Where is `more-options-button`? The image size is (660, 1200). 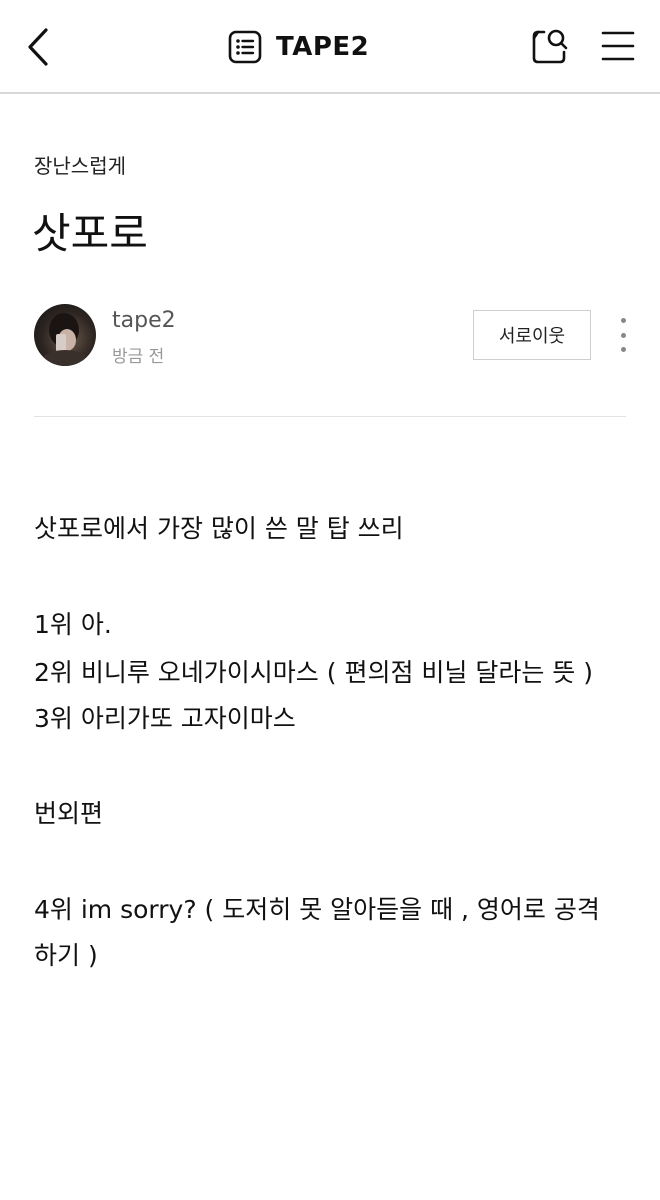
more-options-button is located at coordinates (623, 335).